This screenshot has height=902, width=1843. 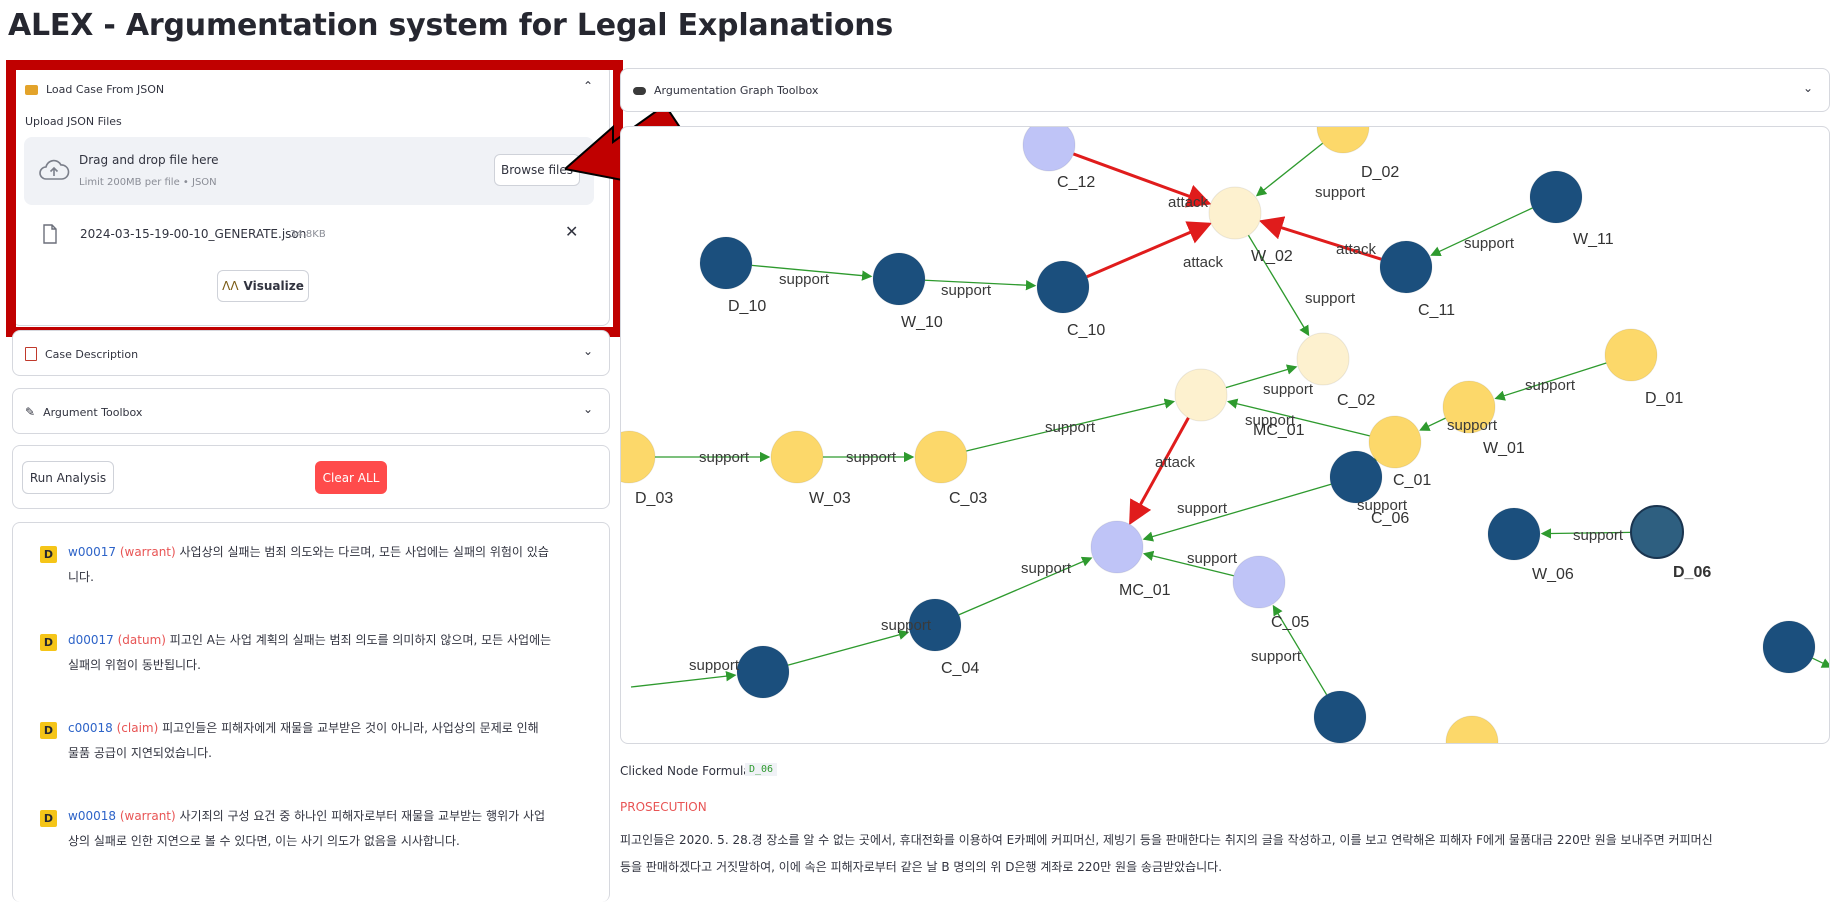 I want to click on graph-toolbox-expander: Argumentation Graph Toolbox ⌄, so click(x=1225, y=90).